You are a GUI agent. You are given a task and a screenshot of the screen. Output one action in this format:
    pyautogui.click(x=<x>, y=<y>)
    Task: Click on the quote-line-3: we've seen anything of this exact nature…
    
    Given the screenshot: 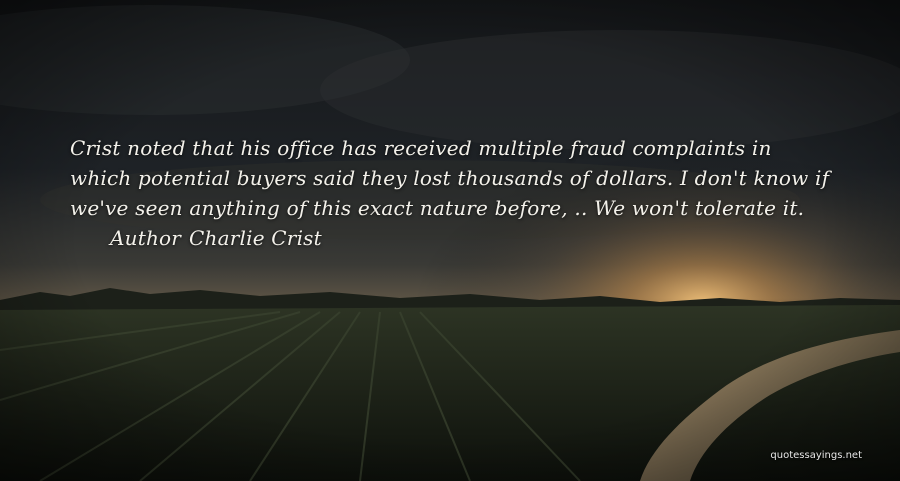 What is the action you would take?
    pyautogui.click(x=437, y=208)
    